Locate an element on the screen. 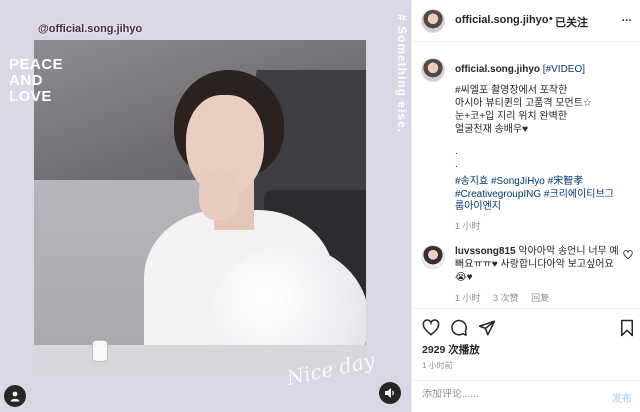 This screenshot has width=640, height=412. comment-timestamp: 1 小时 is located at coordinates (468, 298).